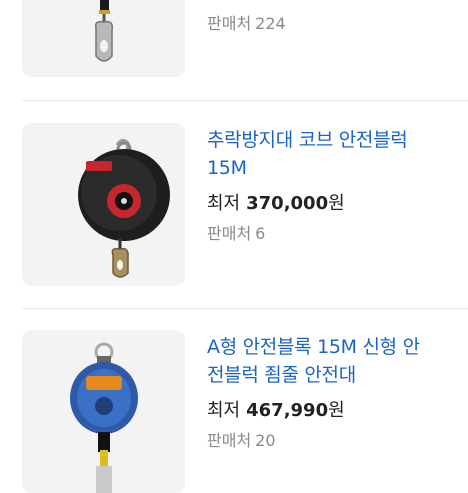 The width and height of the screenshot is (468, 493). Describe the element at coordinates (332, 347) in the screenshot. I see `product-title-line-1: A형 안전블록 15M 신형 안` at that location.